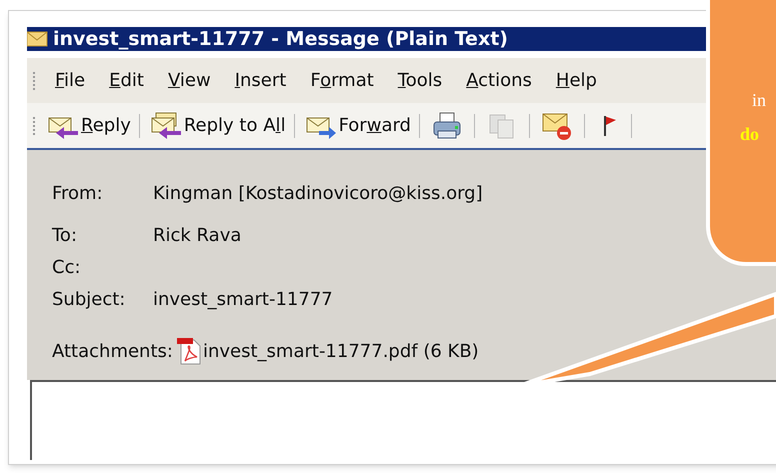 The width and height of the screenshot is (776, 473). I want to click on field-value: Rick Rava, so click(197, 236).